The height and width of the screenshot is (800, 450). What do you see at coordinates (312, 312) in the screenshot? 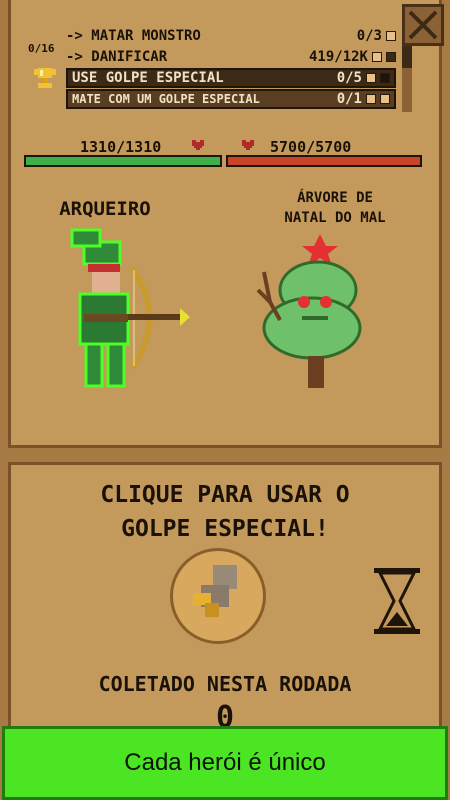
I see `evil-tree-enemy` at bounding box center [312, 312].